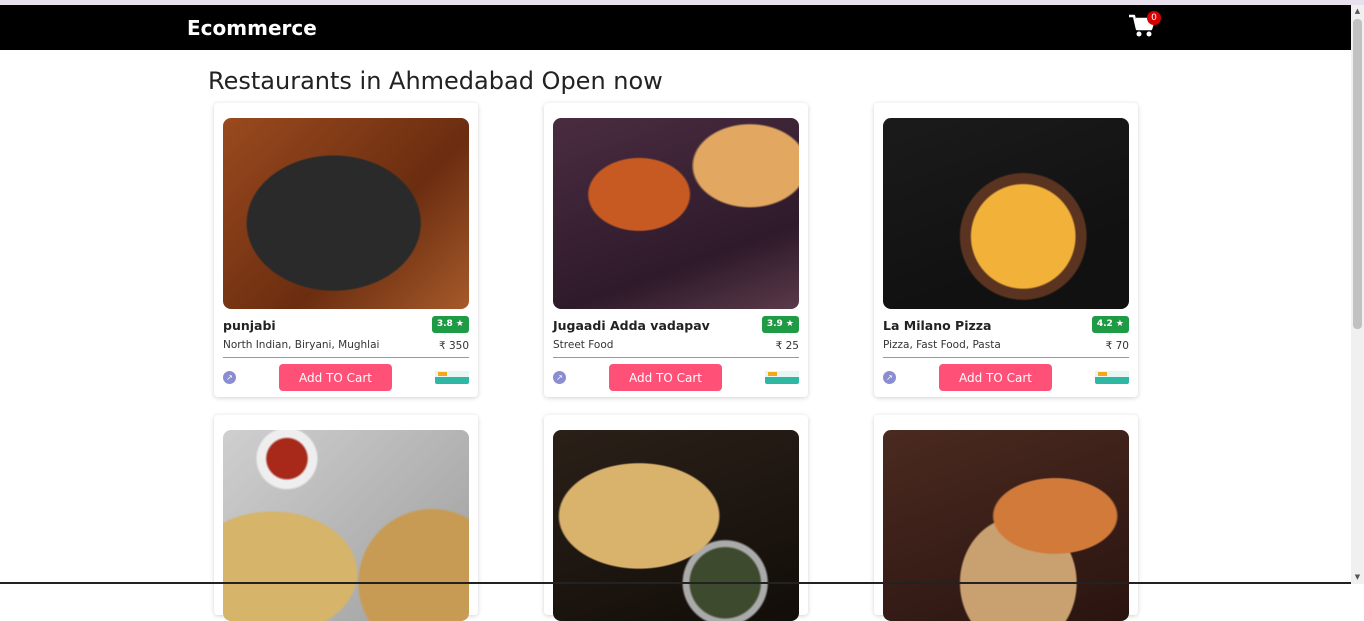  What do you see at coordinates (1357, 174) in the screenshot?
I see `scrollbar-thumb` at bounding box center [1357, 174].